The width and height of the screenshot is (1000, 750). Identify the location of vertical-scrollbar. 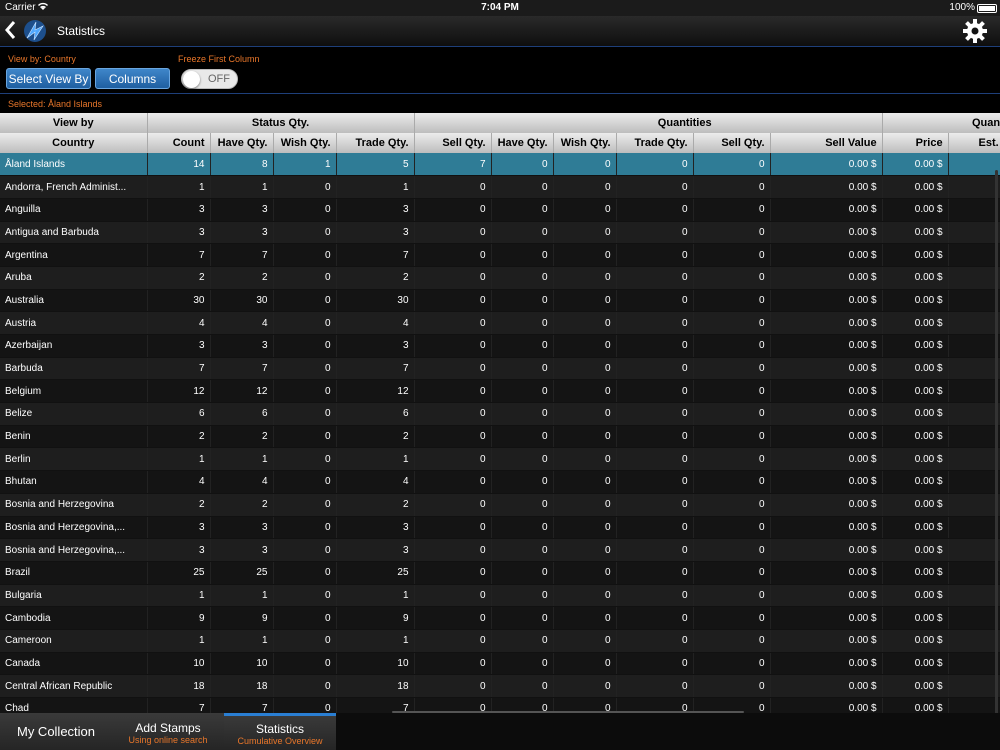
(996, 450).